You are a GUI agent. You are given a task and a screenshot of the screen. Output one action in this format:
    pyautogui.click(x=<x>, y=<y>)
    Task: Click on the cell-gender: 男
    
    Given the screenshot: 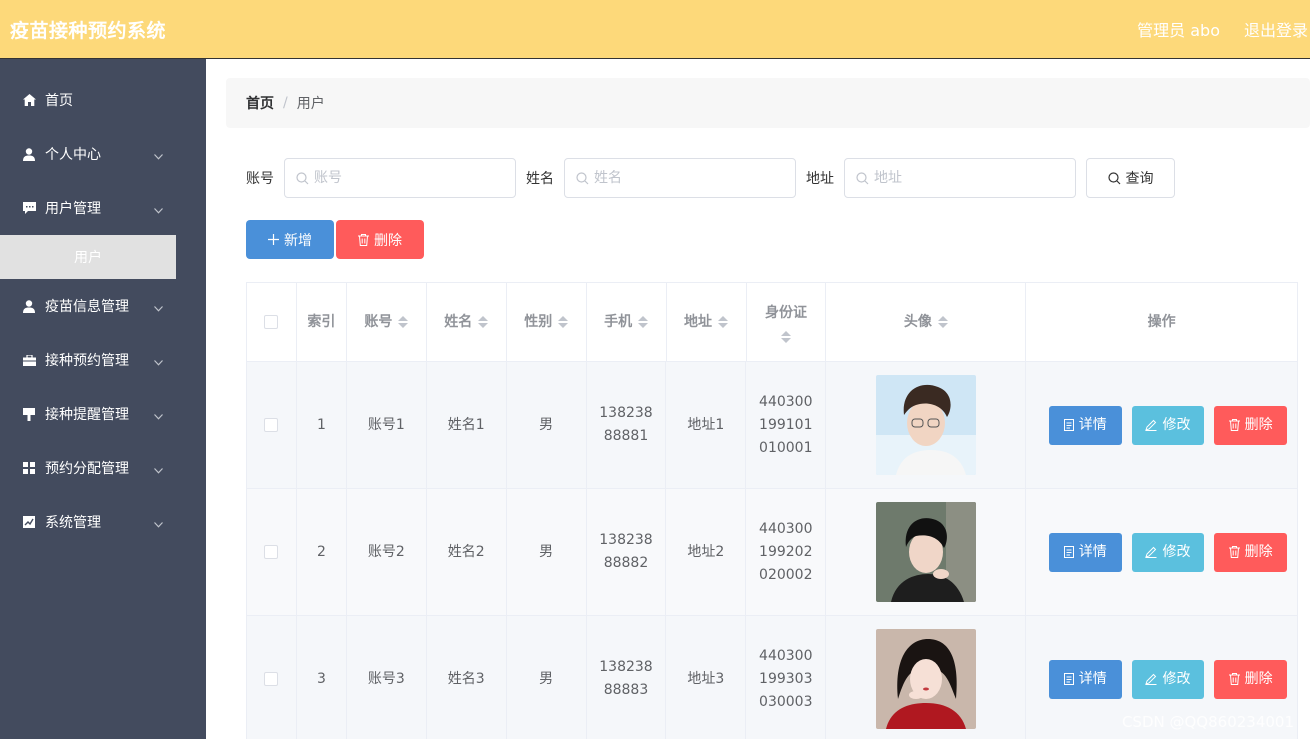 What is the action you would take?
    pyautogui.click(x=546, y=425)
    